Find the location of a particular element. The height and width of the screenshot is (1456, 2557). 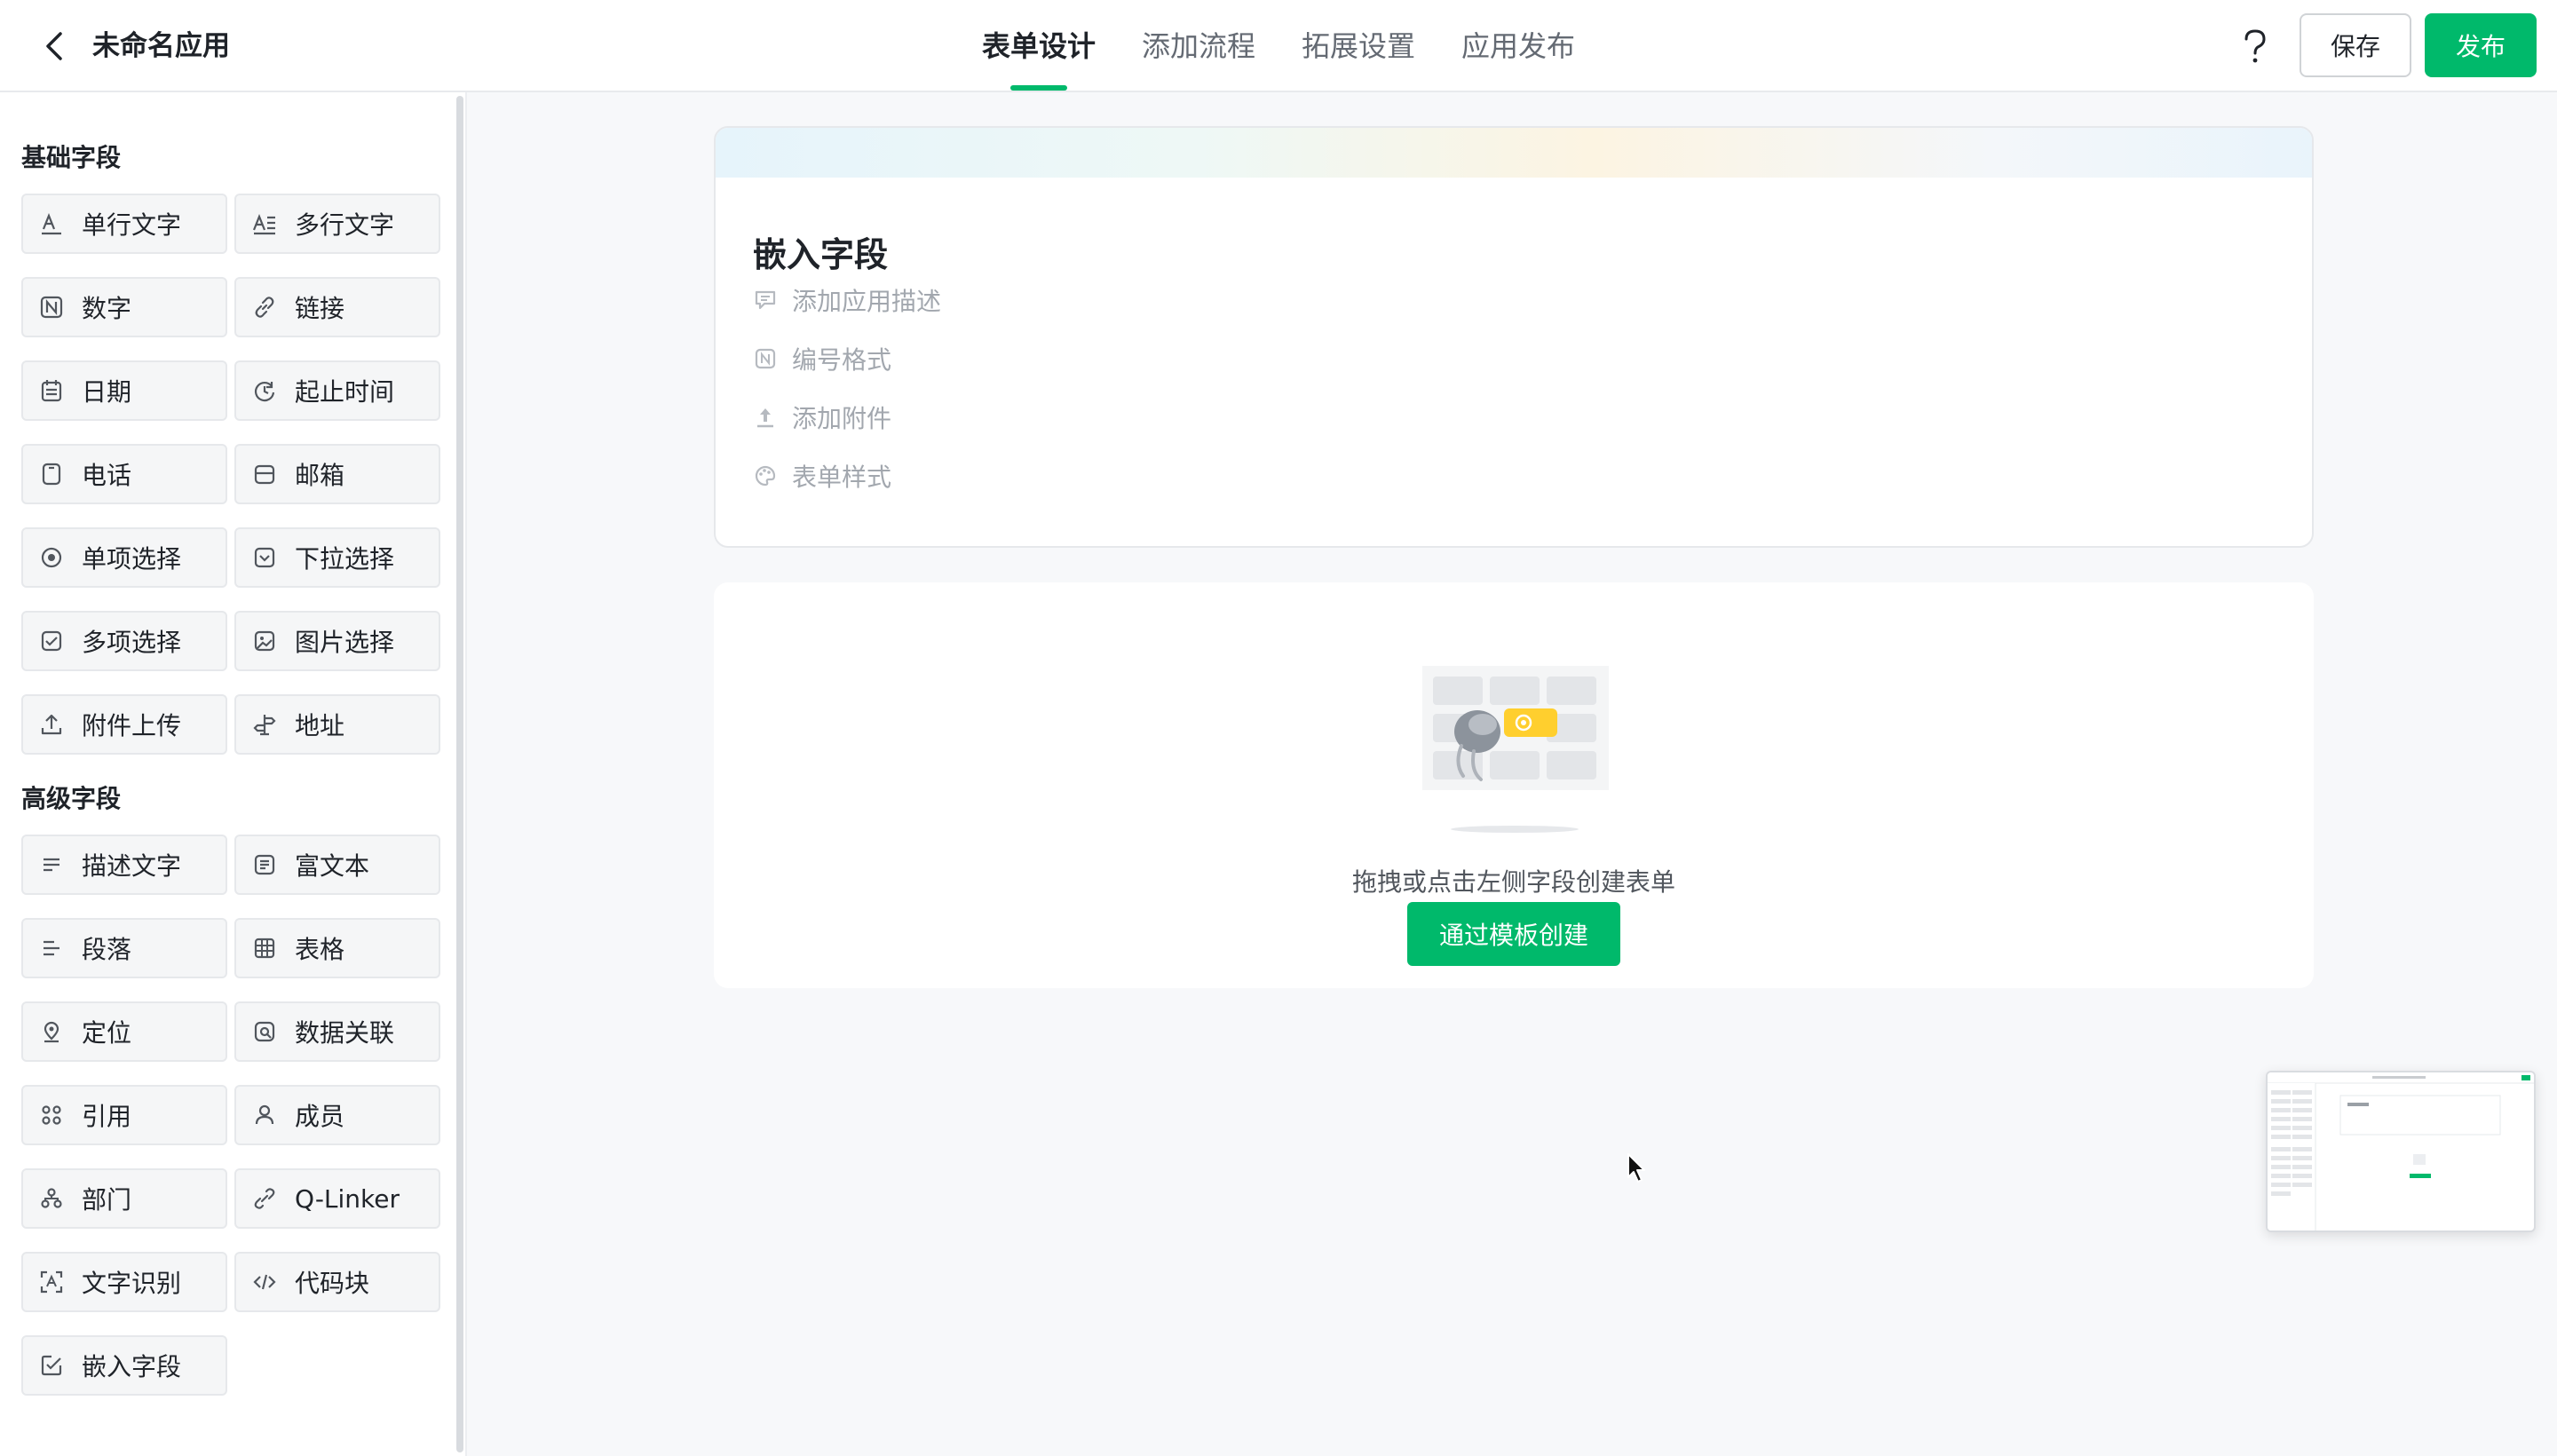

publish-button: 发布 is located at coordinates (2481, 45).